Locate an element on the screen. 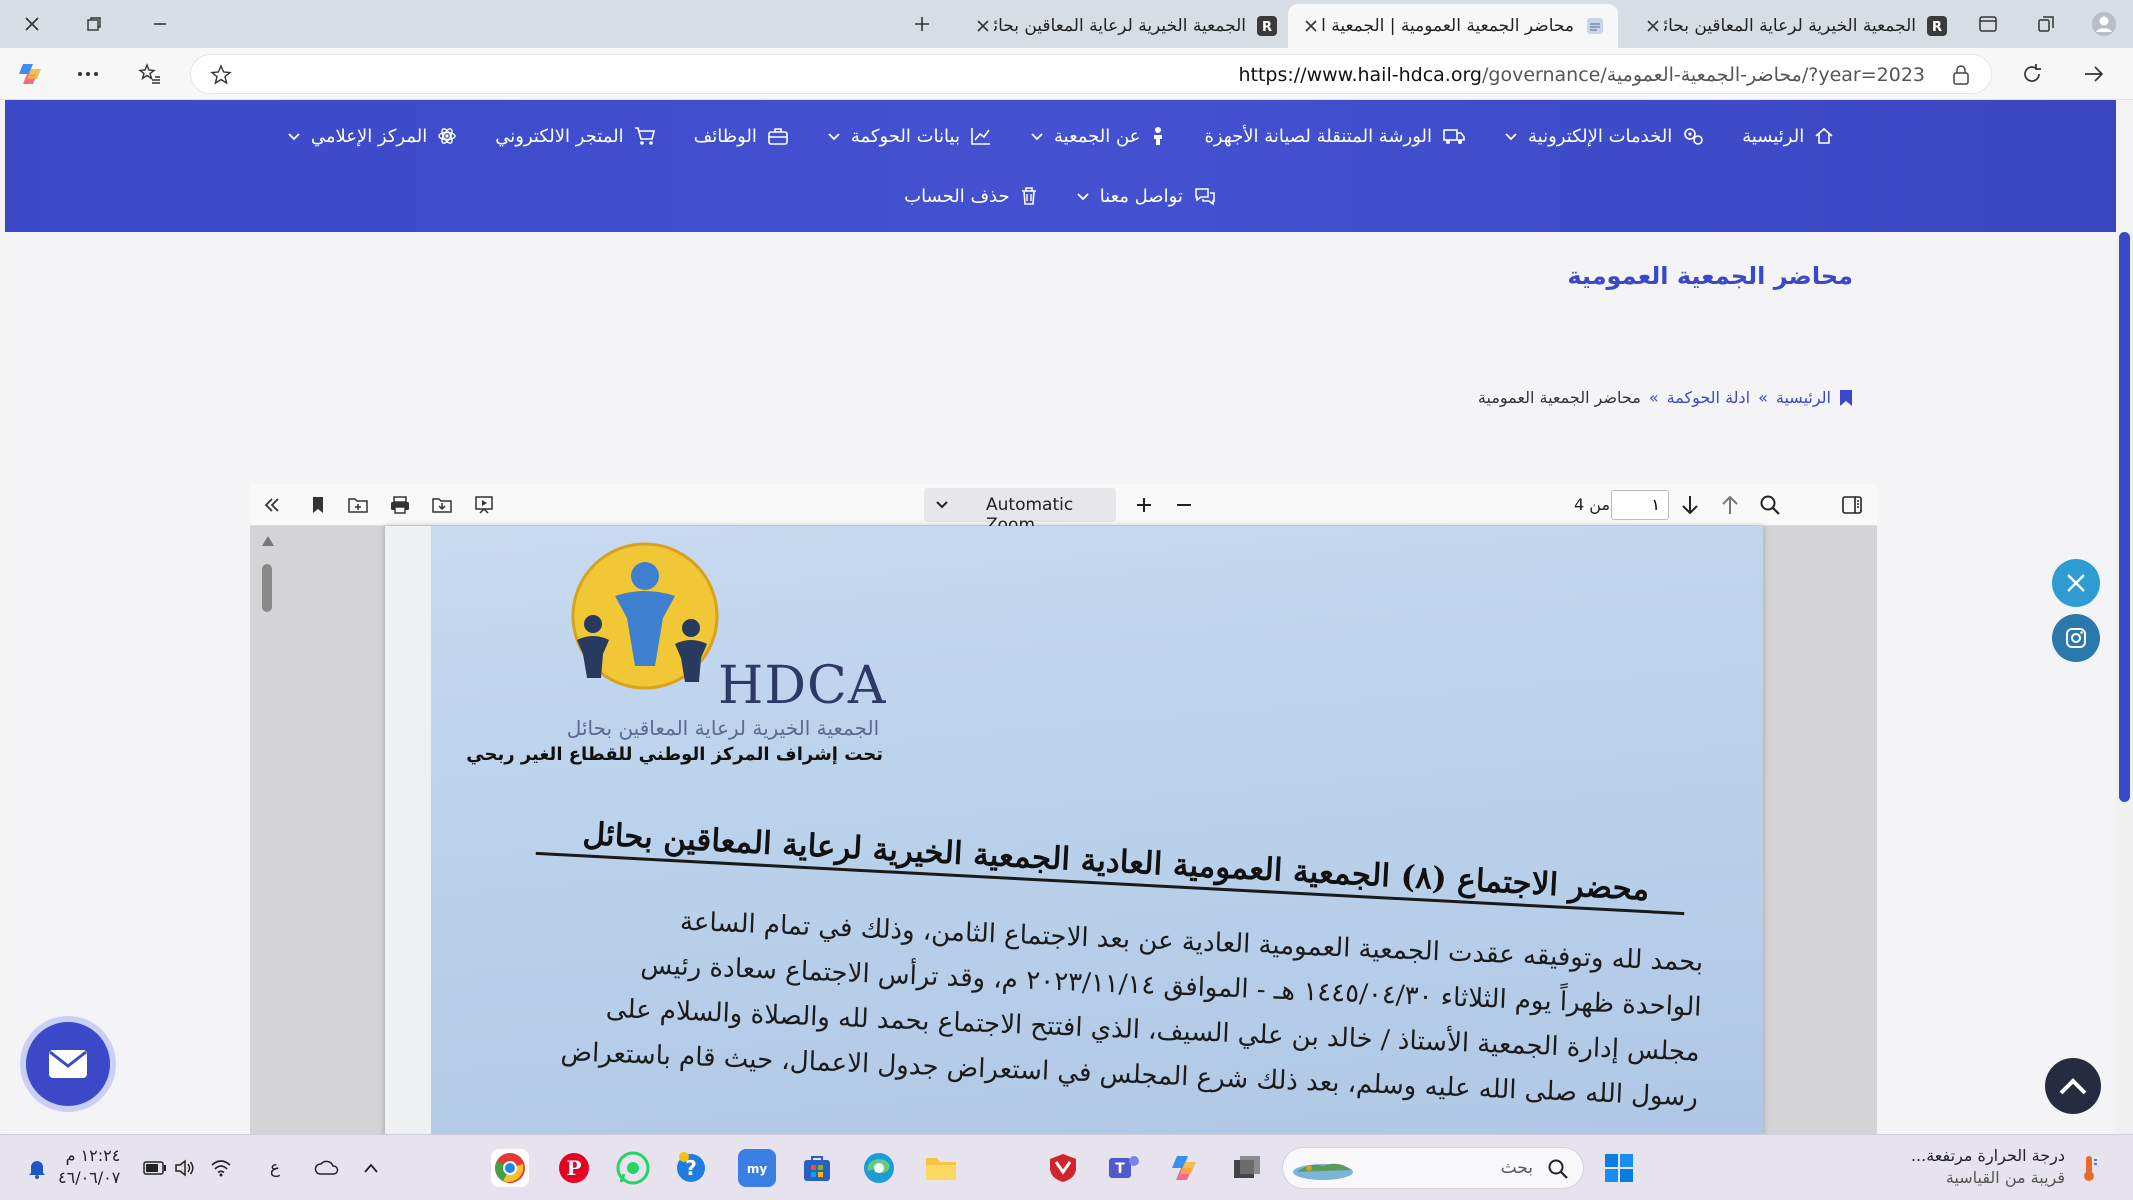 Image resolution: width=2133 pixels, height=1200 pixels. pinterest-app-icon: P is located at coordinates (574, 1168).